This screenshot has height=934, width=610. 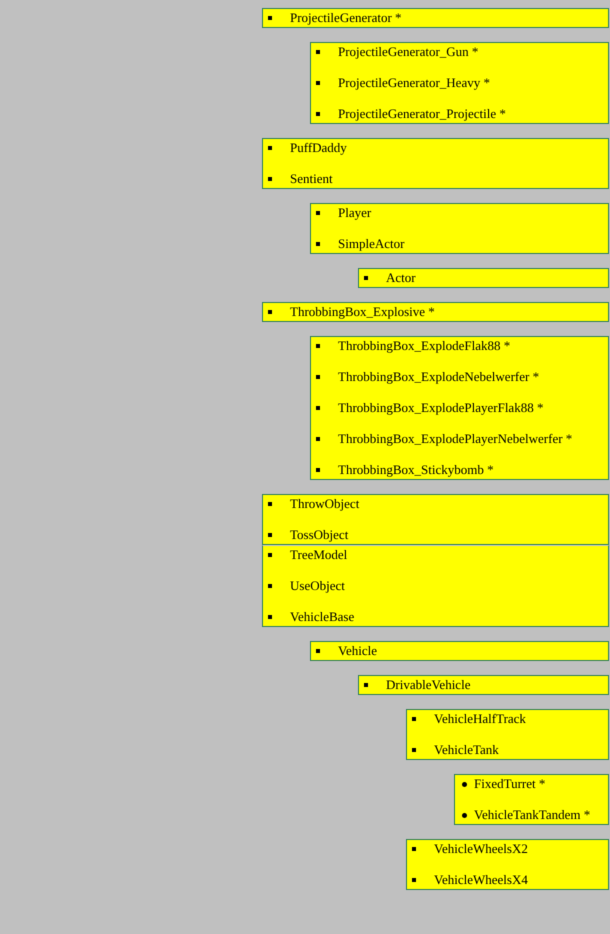 I want to click on class-name: ThrobbingBox_Stickybomb *, so click(x=416, y=470).